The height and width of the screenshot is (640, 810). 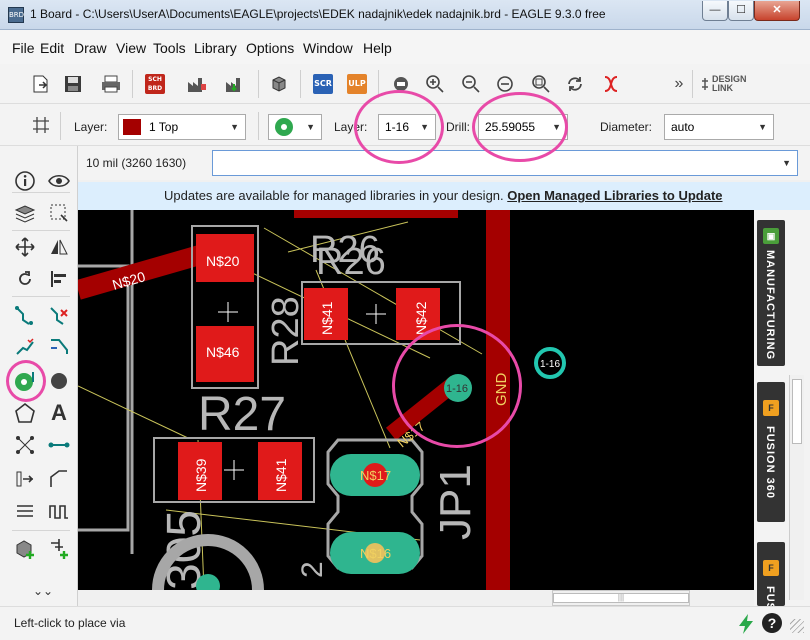 I want to click on sch-brd-switch-icon: SCH BRD, so click(x=155, y=84).